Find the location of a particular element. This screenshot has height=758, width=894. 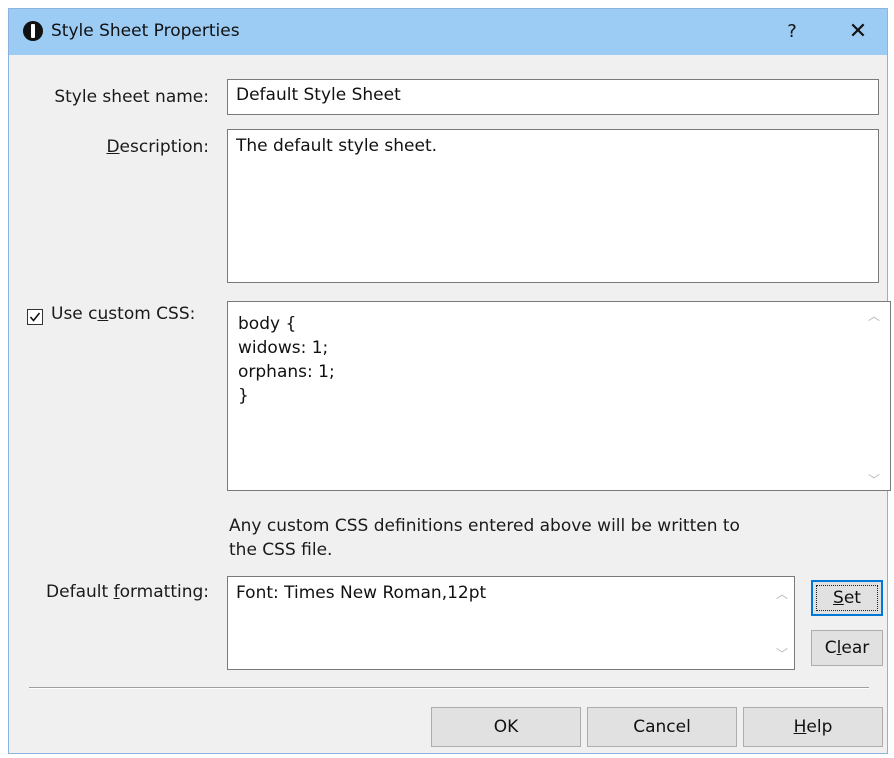

title-bar: Style Sheet Properties ? ✕ is located at coordinates (448, 32).